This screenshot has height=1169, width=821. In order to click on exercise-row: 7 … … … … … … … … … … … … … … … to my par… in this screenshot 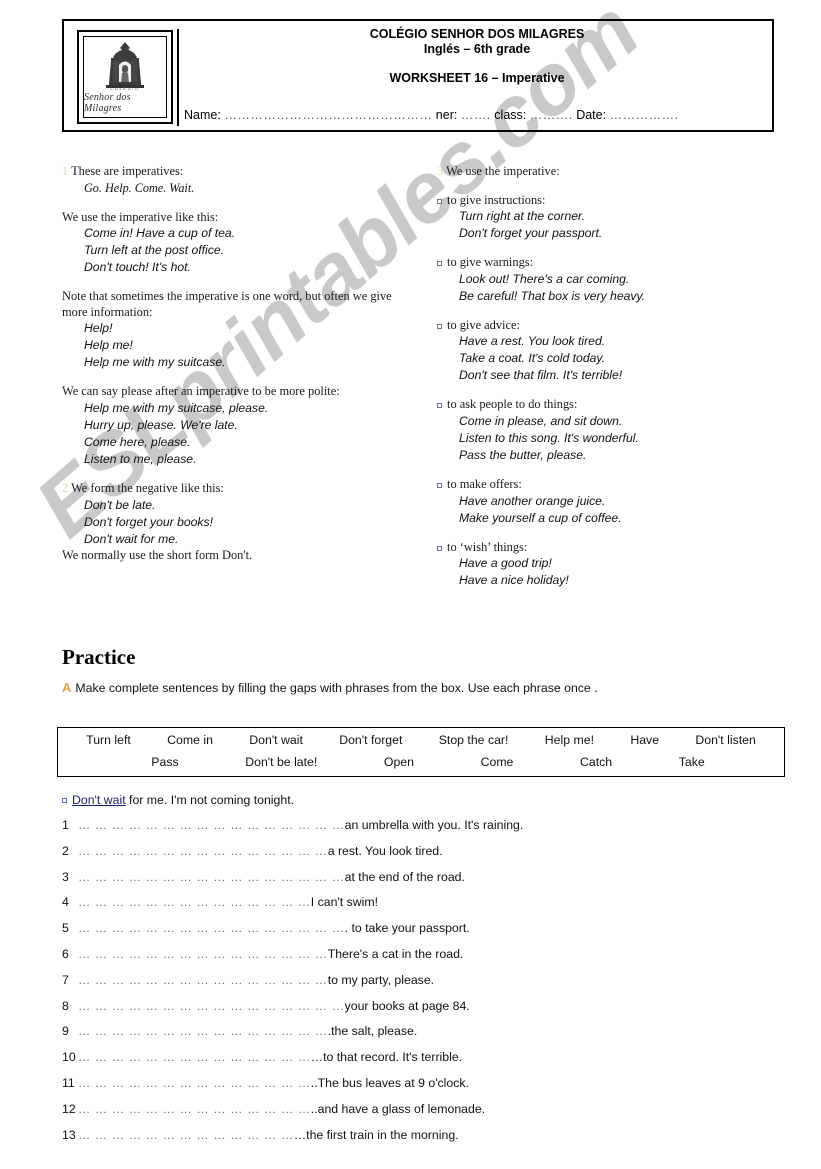, I will do `click(312, 986)`.